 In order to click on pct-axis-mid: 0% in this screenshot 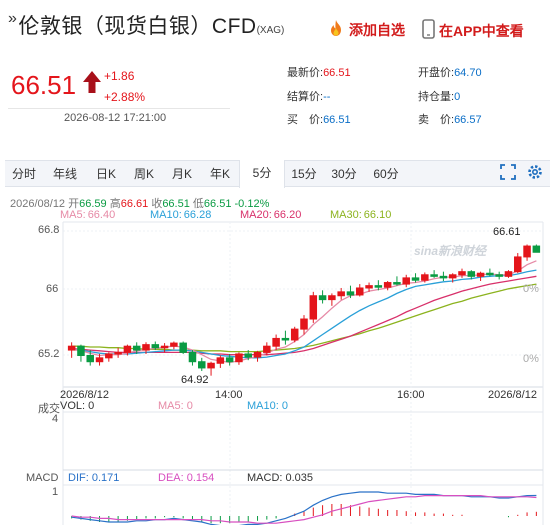, I will do `click(531, 289)`.